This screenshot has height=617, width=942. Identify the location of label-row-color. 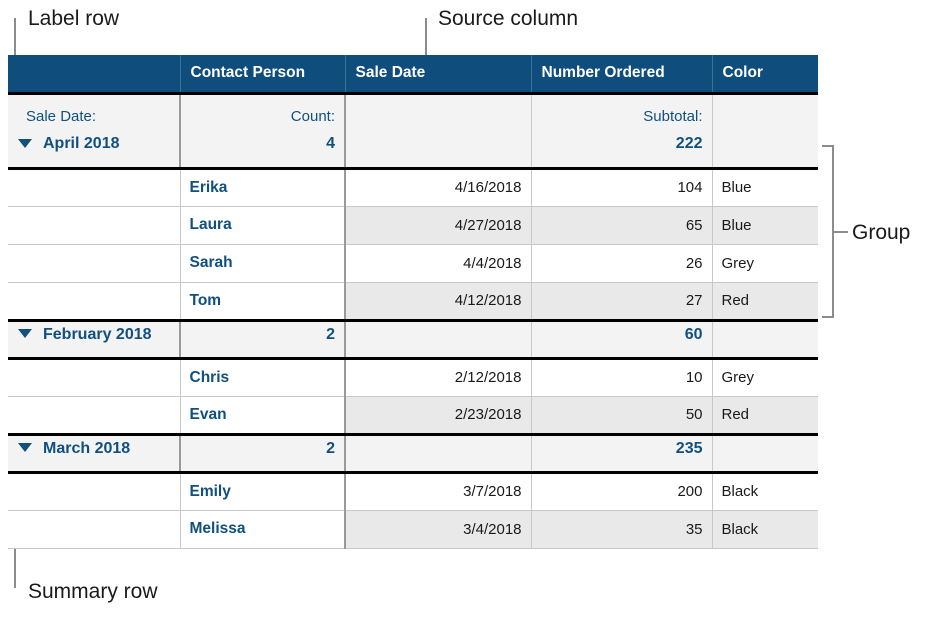
(765, 112).